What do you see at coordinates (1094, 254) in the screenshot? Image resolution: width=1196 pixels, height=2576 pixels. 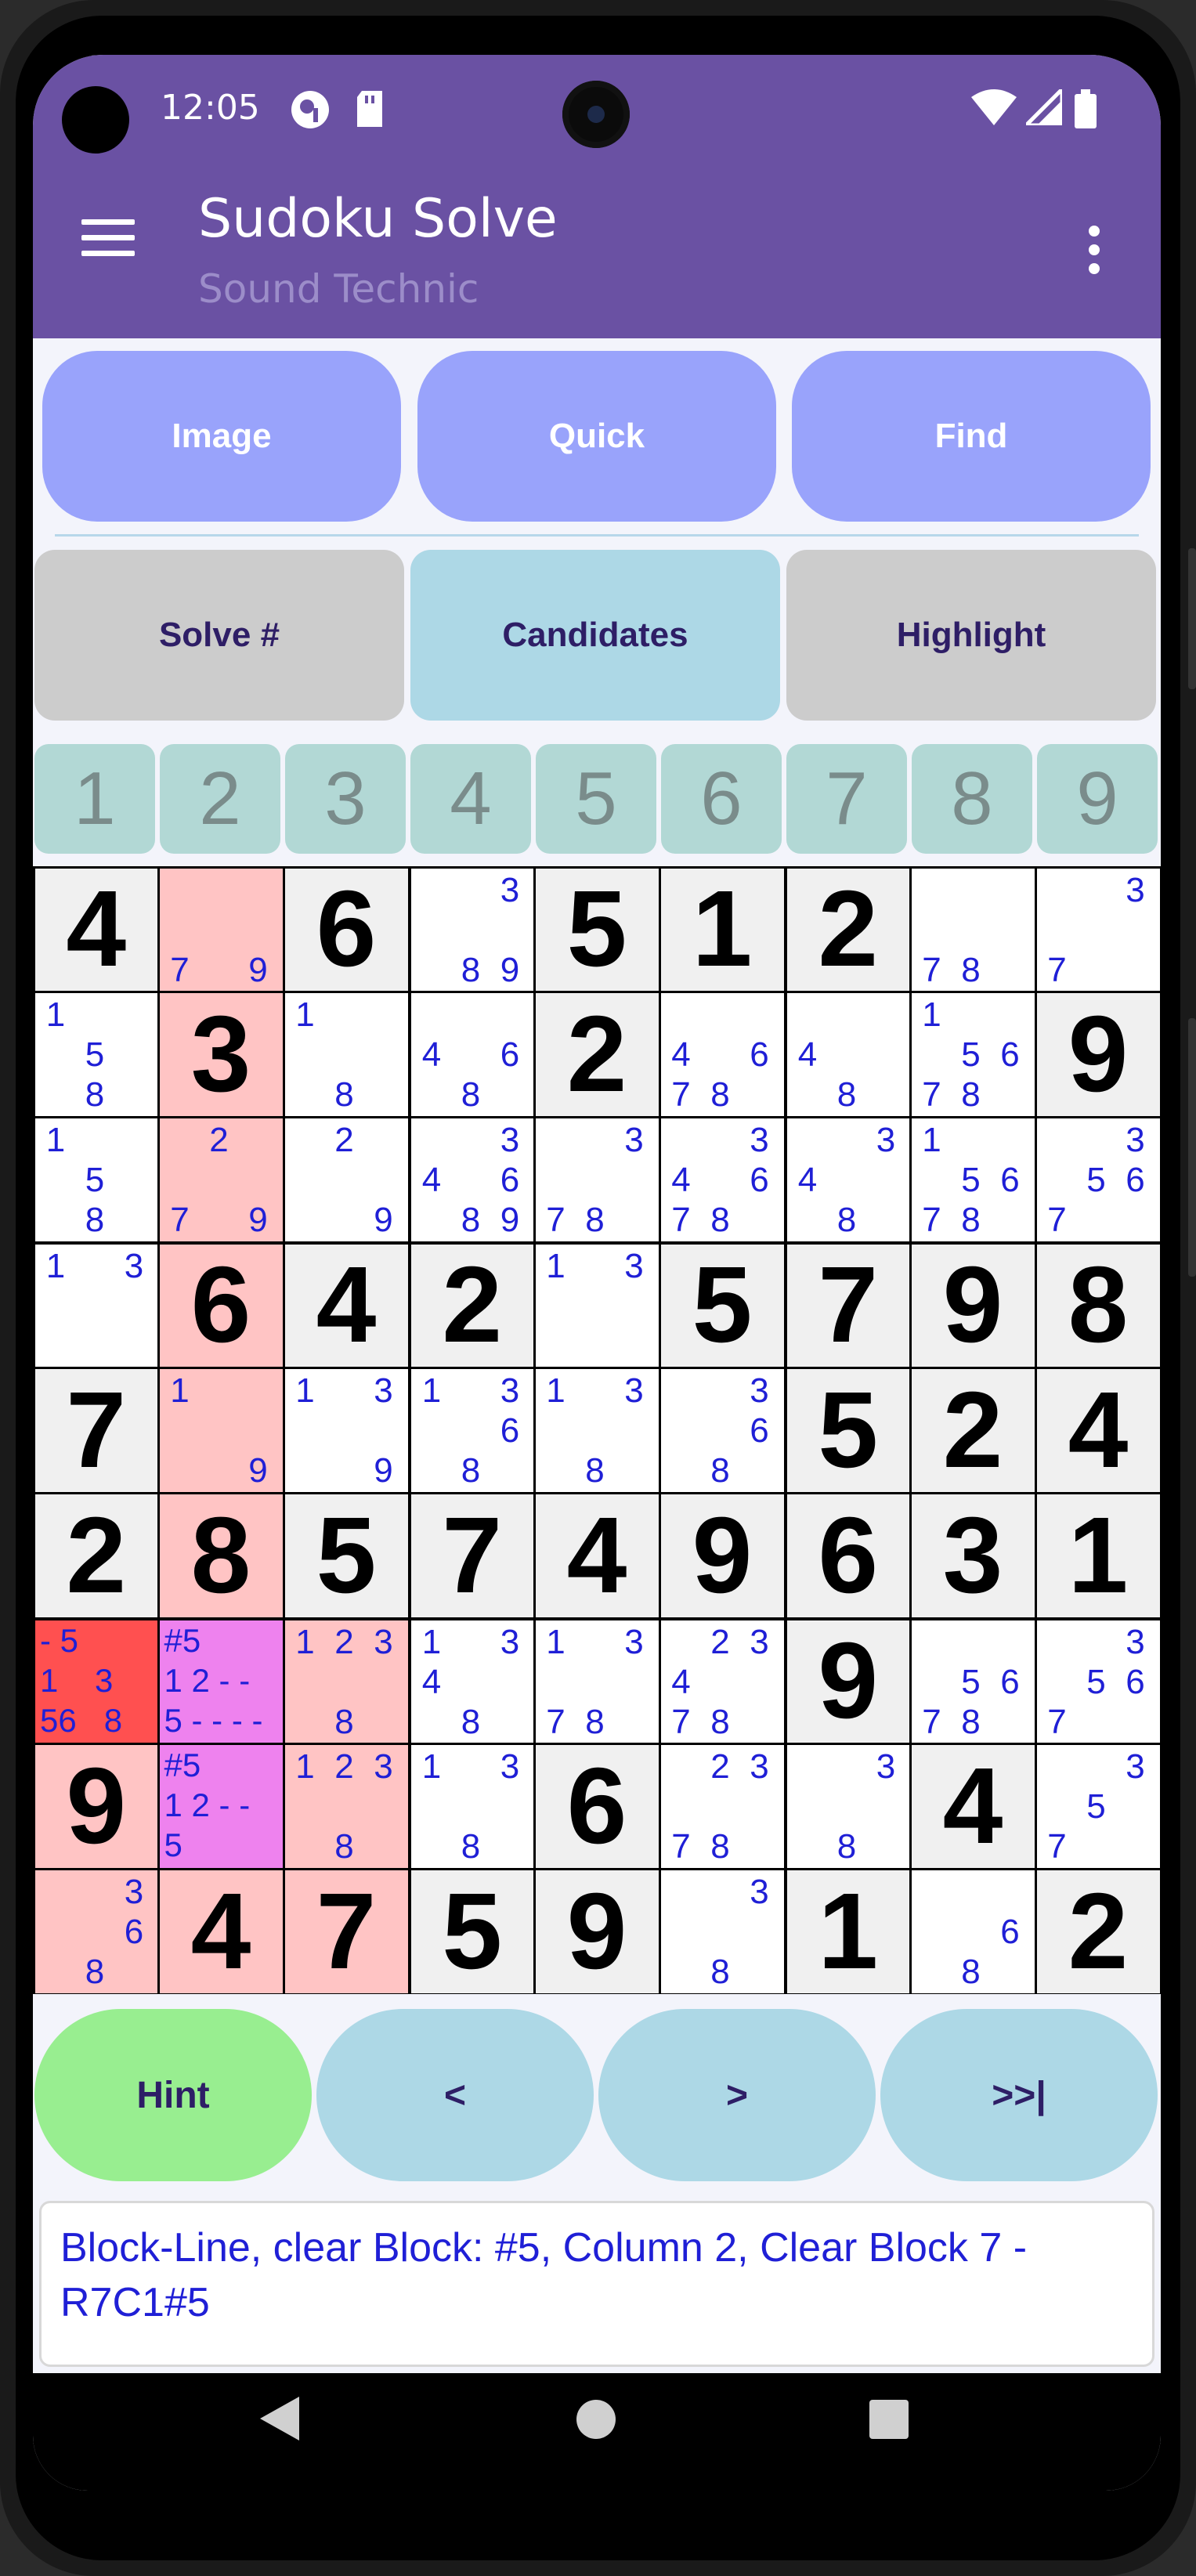 I see `overflow-menu-icon` at bounding box center [1094, 254].